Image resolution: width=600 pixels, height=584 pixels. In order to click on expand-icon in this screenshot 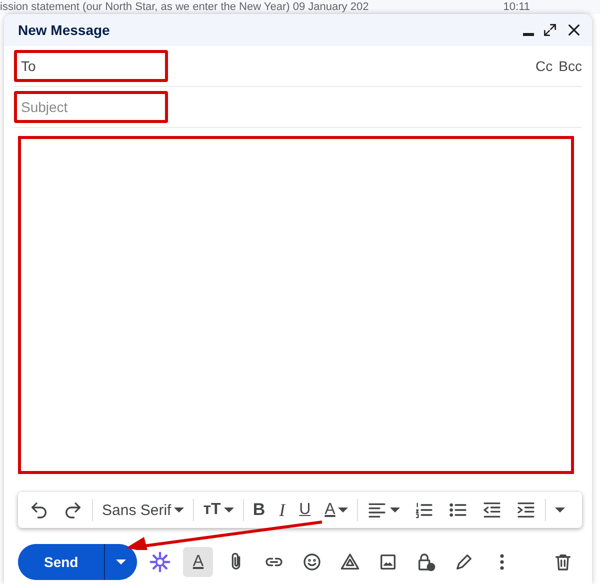, I will do `click(550, 30)`.